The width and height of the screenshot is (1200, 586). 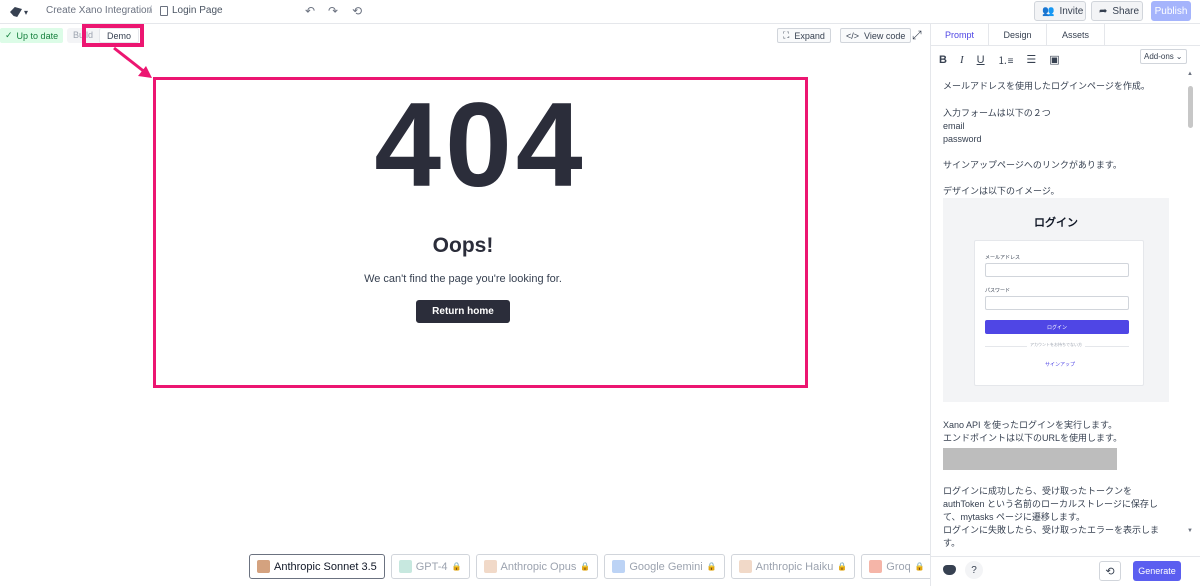 I want to click on panel-tabs: Prompt Design Assets, so click(x=1065, y=35).